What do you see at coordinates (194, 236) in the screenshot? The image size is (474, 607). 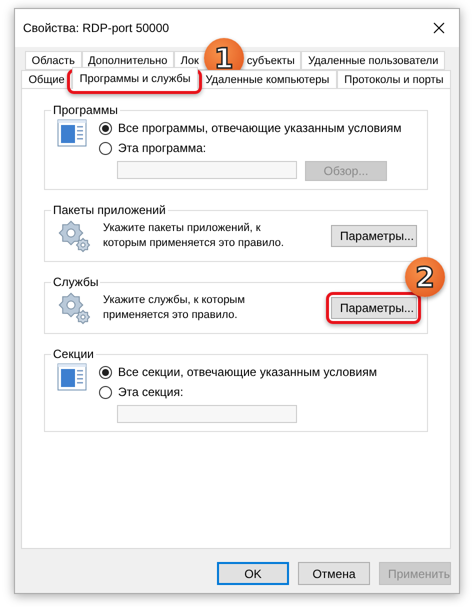 I see `description-text: Укажите пакеты приложений, к которым применяется это правило.` at bounding box center [194, 236].